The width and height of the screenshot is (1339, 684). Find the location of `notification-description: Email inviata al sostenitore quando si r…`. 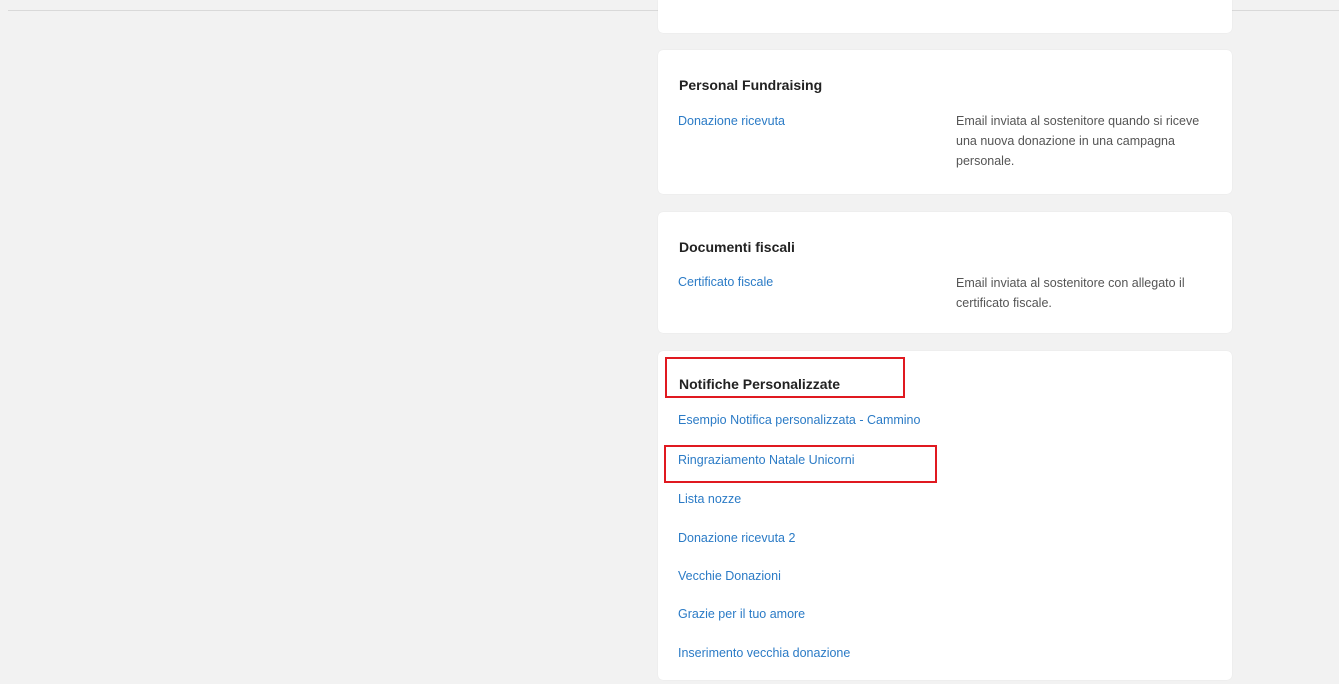

notification-description: Email inviata al sostenitore quando si r… is located at coordinates (1078, 141).